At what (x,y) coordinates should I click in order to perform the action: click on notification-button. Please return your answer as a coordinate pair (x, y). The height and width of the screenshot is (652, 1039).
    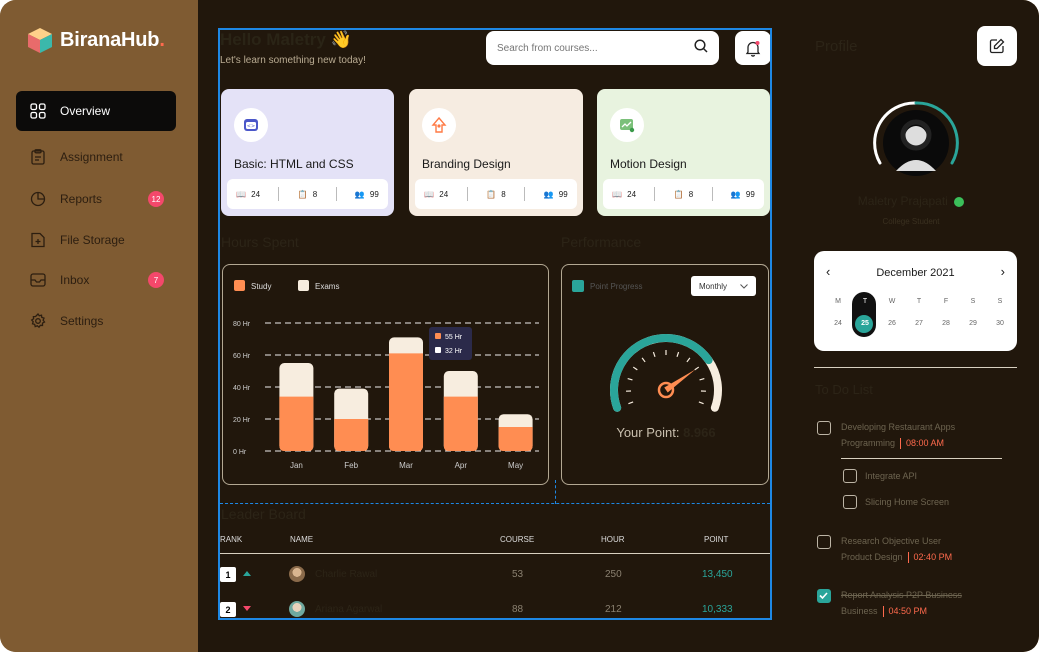
    Looking at the image, I should click on (753, 48).